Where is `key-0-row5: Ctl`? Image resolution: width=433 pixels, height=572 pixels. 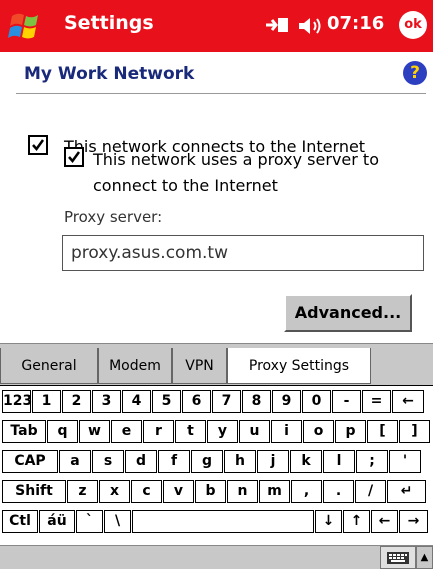 key-0-row5: Ctl is located at coordinates (20, 521).